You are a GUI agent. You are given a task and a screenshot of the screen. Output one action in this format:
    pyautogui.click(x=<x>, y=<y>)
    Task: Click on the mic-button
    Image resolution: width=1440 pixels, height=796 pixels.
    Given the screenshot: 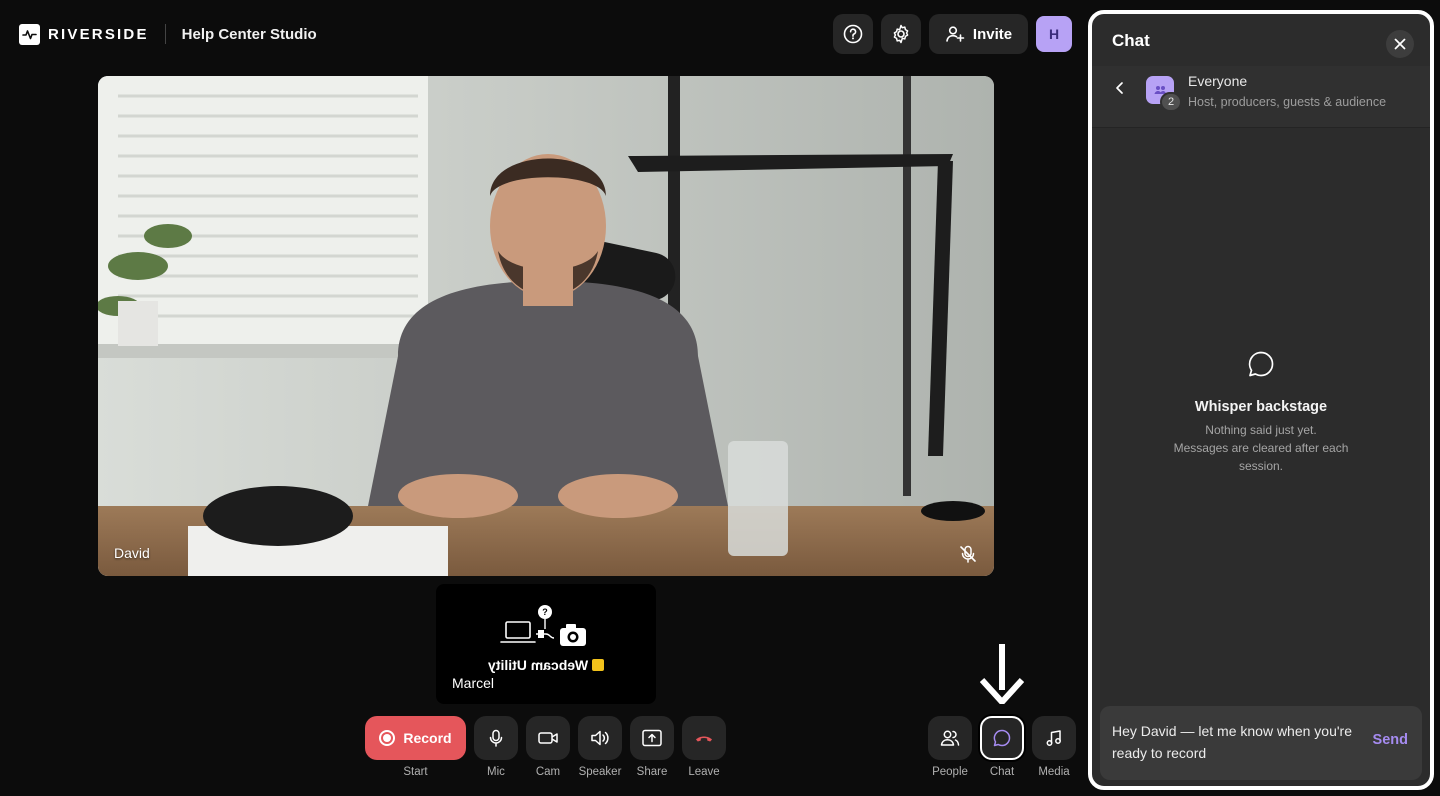 What is the action you would take?
    pyautogui.click(x=496, y=738)
    